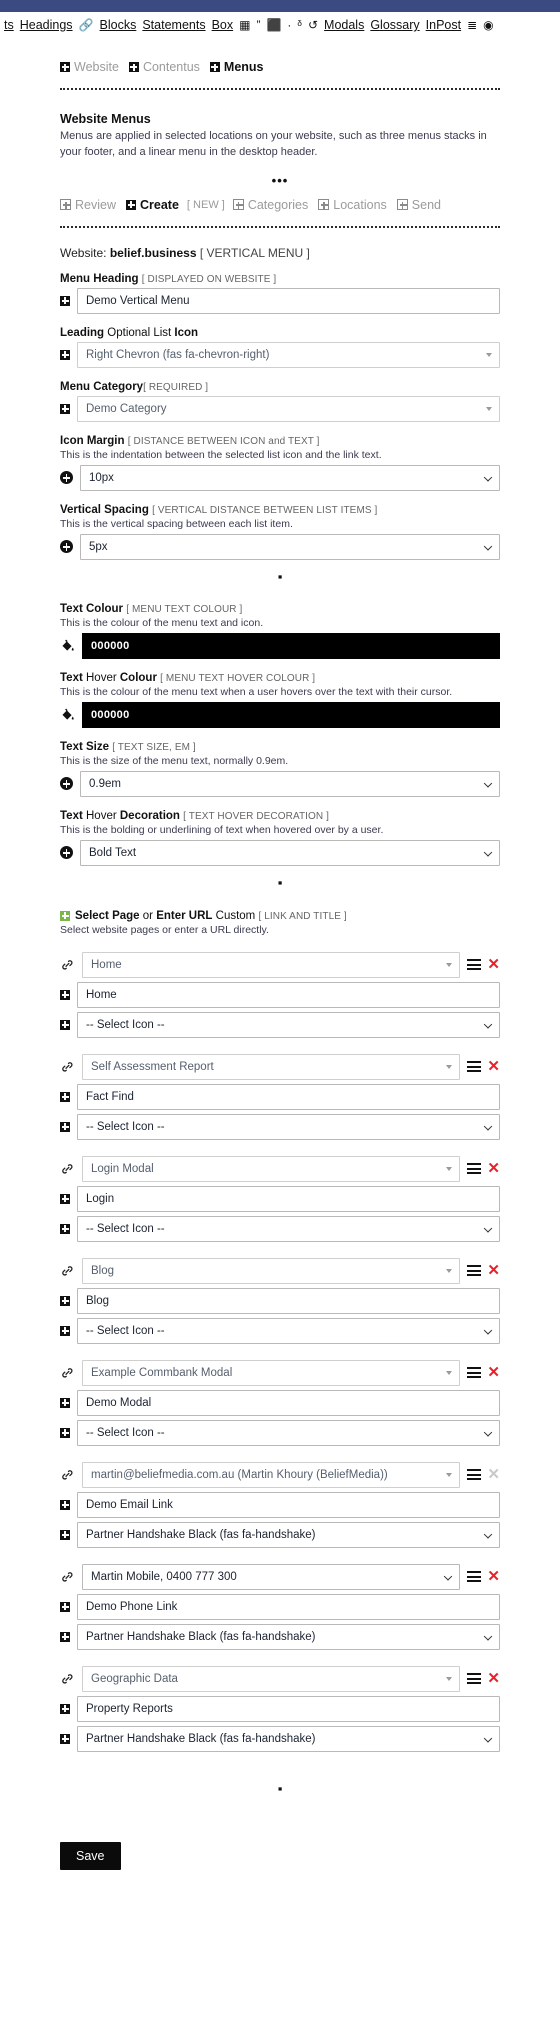  What do you see at coordinates (313, 25) in the screenshot?
I see `toolbar-undo-icon: ↺` at bounding box center [313, 25].